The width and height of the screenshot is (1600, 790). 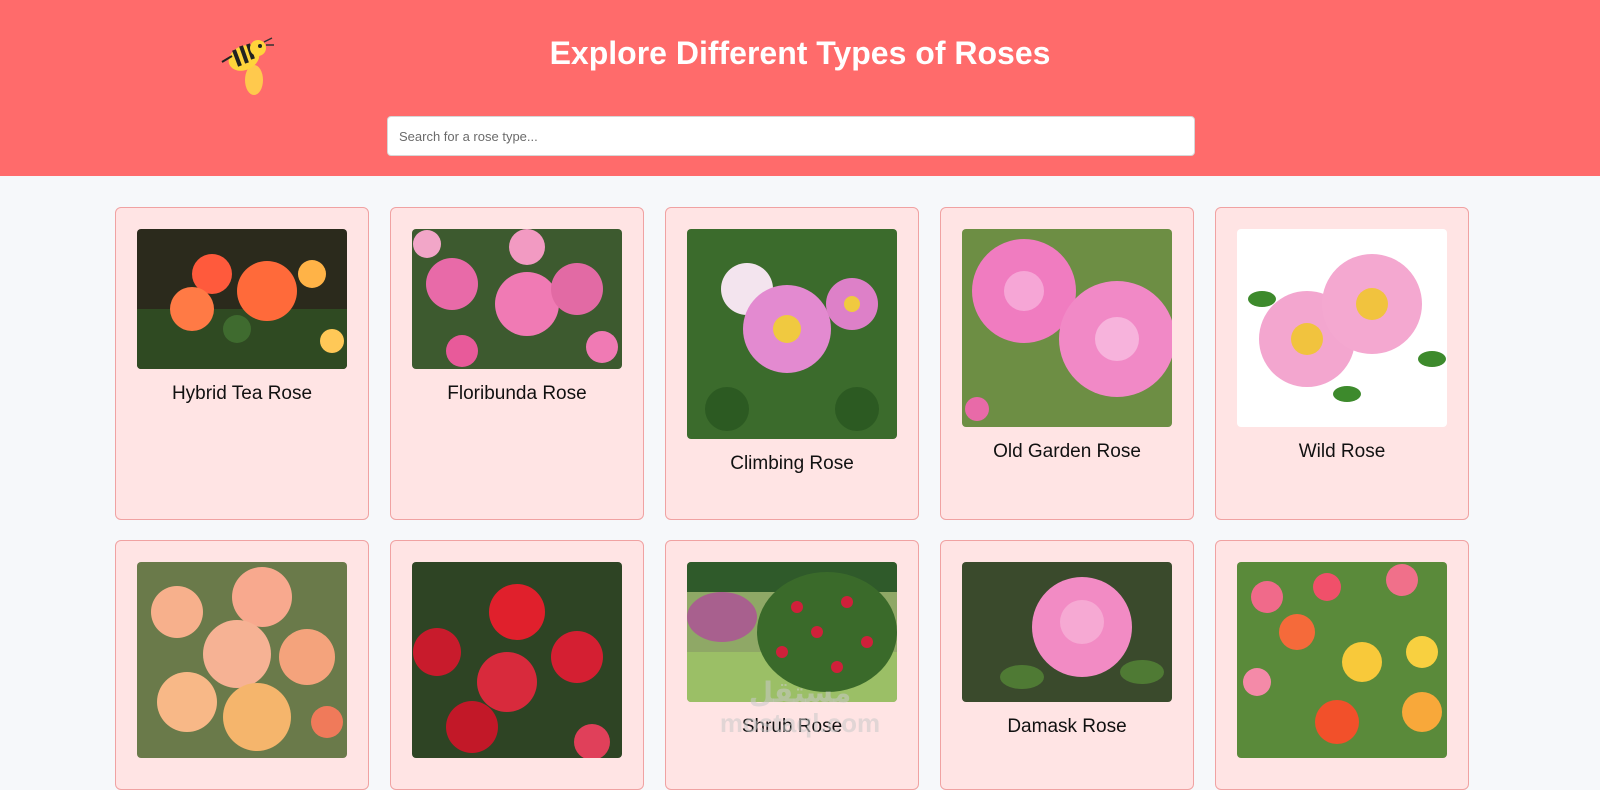 I want to click on rose-image-climbing, so click(x=792, y=334).